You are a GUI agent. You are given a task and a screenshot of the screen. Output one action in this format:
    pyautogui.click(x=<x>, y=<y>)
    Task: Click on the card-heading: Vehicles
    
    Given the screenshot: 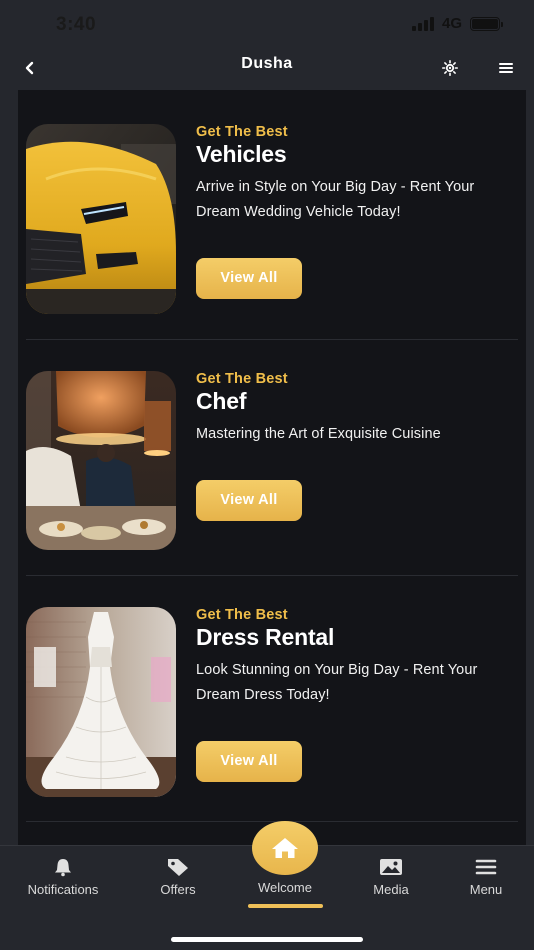 What is the action you would take?
    pyautogui.click(x=241, y=154)
    